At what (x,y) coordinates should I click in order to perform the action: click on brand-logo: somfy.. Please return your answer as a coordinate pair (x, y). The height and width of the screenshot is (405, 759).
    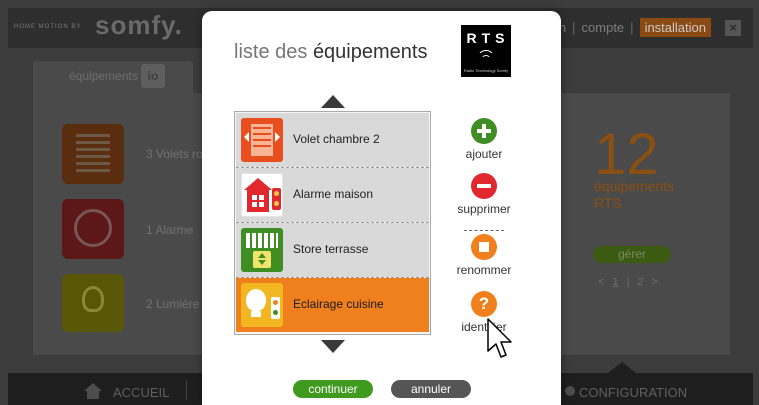
    Looking at the image, I should click on (139, 25).